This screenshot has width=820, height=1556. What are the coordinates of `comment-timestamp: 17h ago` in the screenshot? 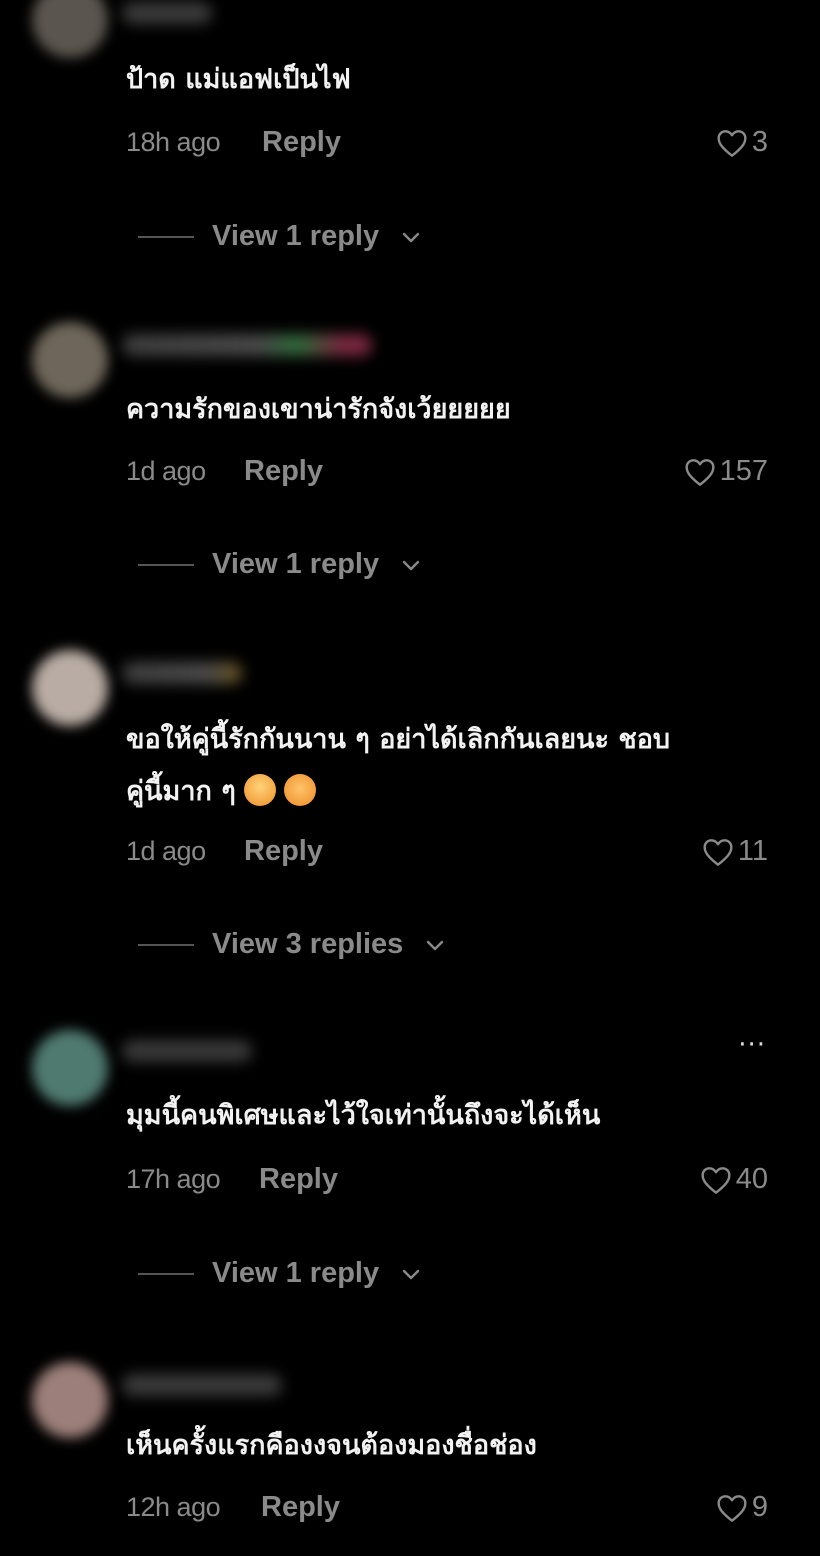 It's located at (173, 1179).